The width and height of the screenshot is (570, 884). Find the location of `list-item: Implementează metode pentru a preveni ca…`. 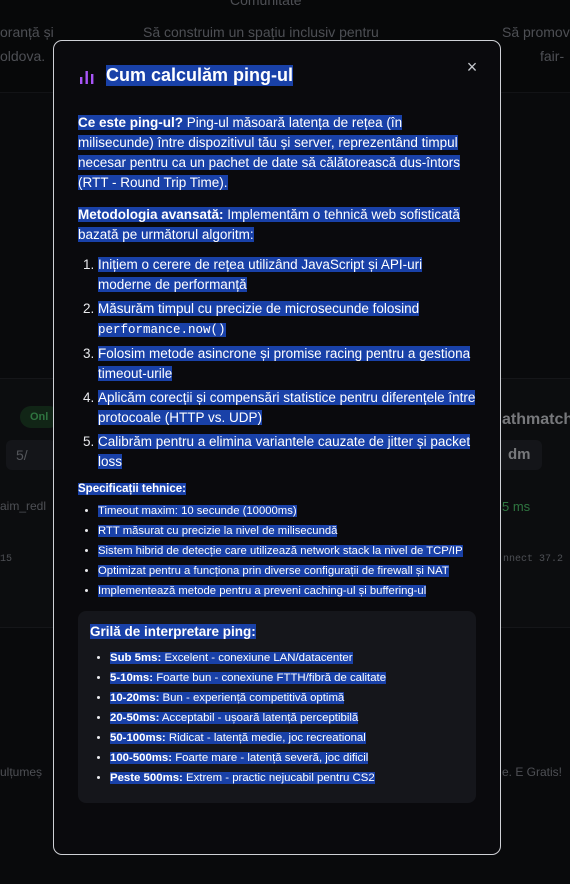

list-item: Implementează metode pentru a preveni ca… is located at coordinates (287, 591).